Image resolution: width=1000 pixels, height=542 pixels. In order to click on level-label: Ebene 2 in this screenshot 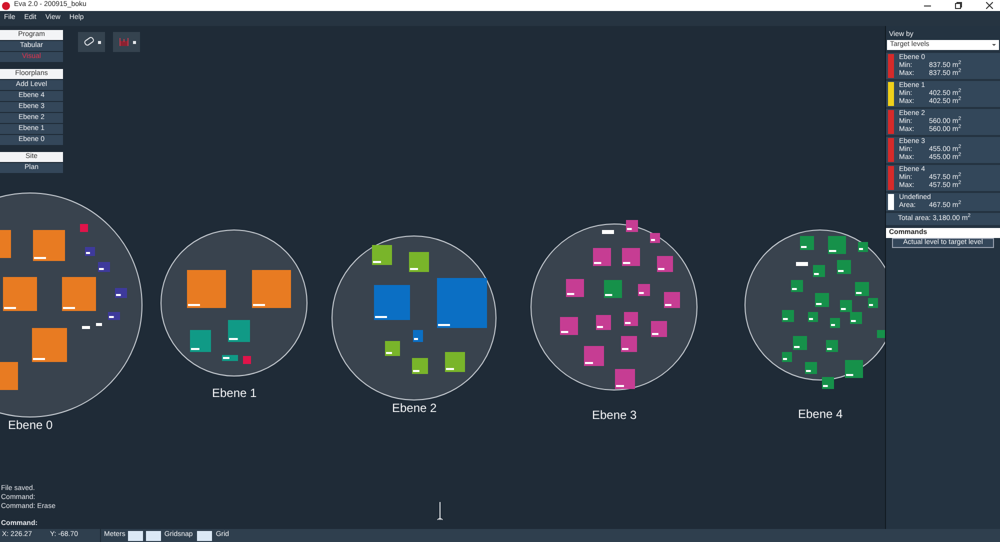, I will do `click(414, 408)`.